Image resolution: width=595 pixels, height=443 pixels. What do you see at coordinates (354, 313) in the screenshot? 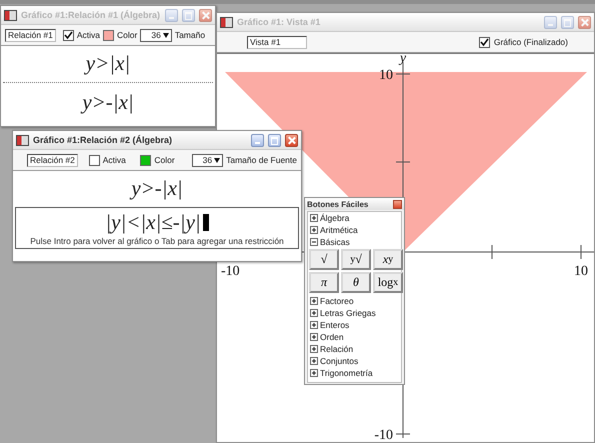
I see `palette-section: Letras Griegas` at bounding box center [354, 313].